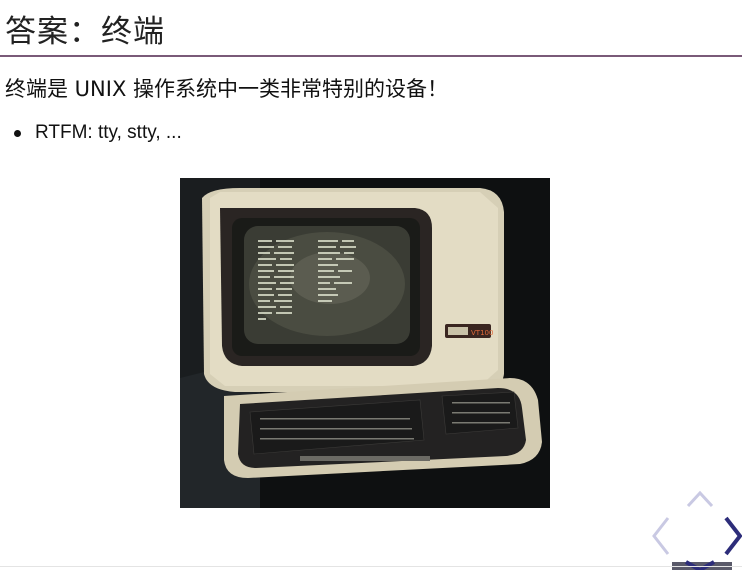 The image size is (742, 570). I want to click on slide-navigation, so click(695, 526).